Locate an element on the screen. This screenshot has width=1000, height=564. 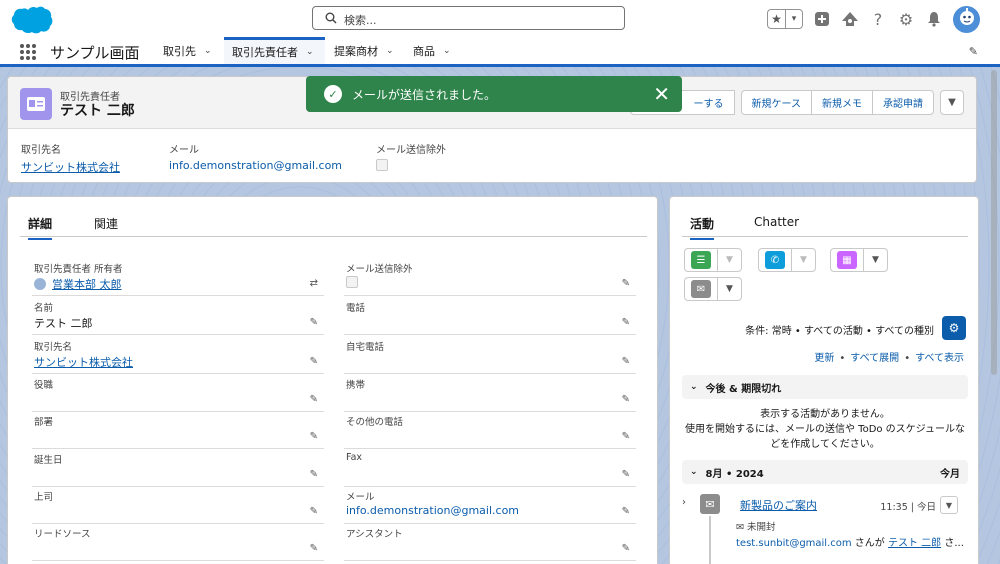
record-title: テスト 二郎 is located at coordinates (97, 111).